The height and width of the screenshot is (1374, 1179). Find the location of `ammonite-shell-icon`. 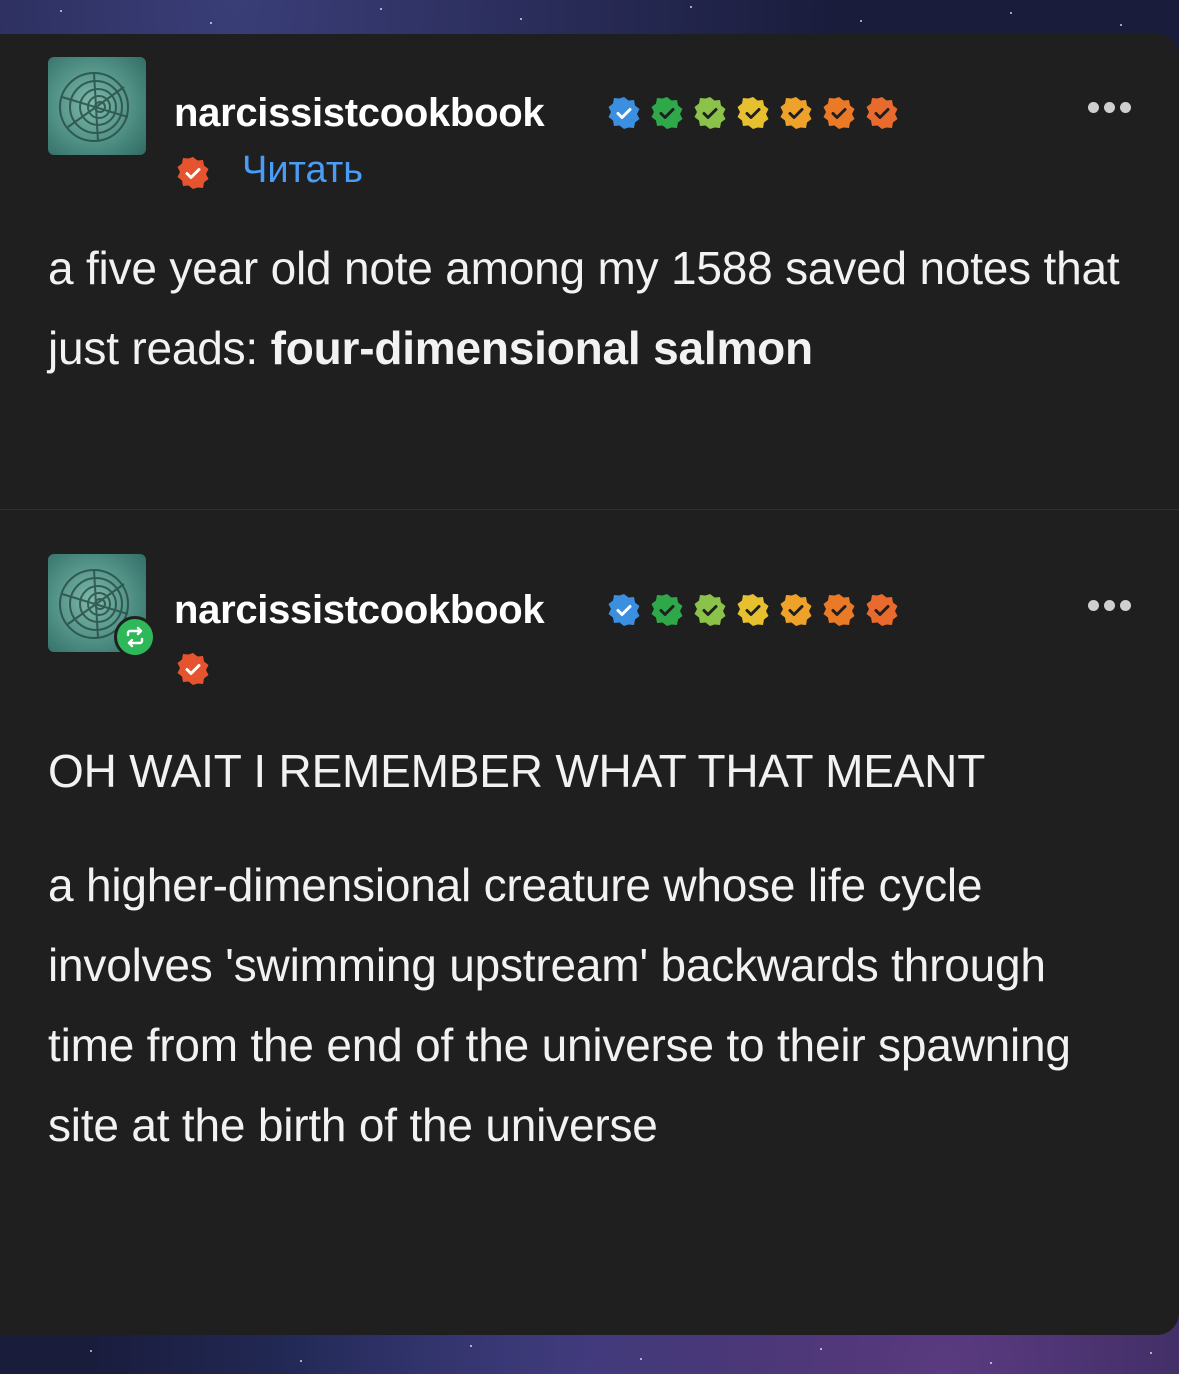

ammonite-shell-icon is located at coordinates (94, 107).